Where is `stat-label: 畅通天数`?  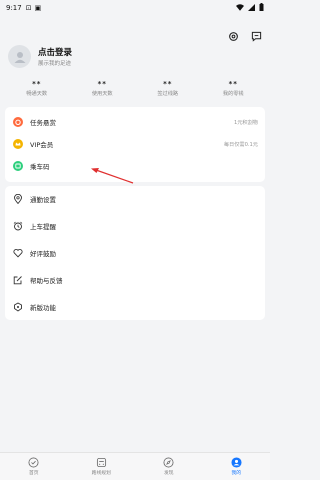
stat-label: 畅通天数 is located at coordinates (37, 94).